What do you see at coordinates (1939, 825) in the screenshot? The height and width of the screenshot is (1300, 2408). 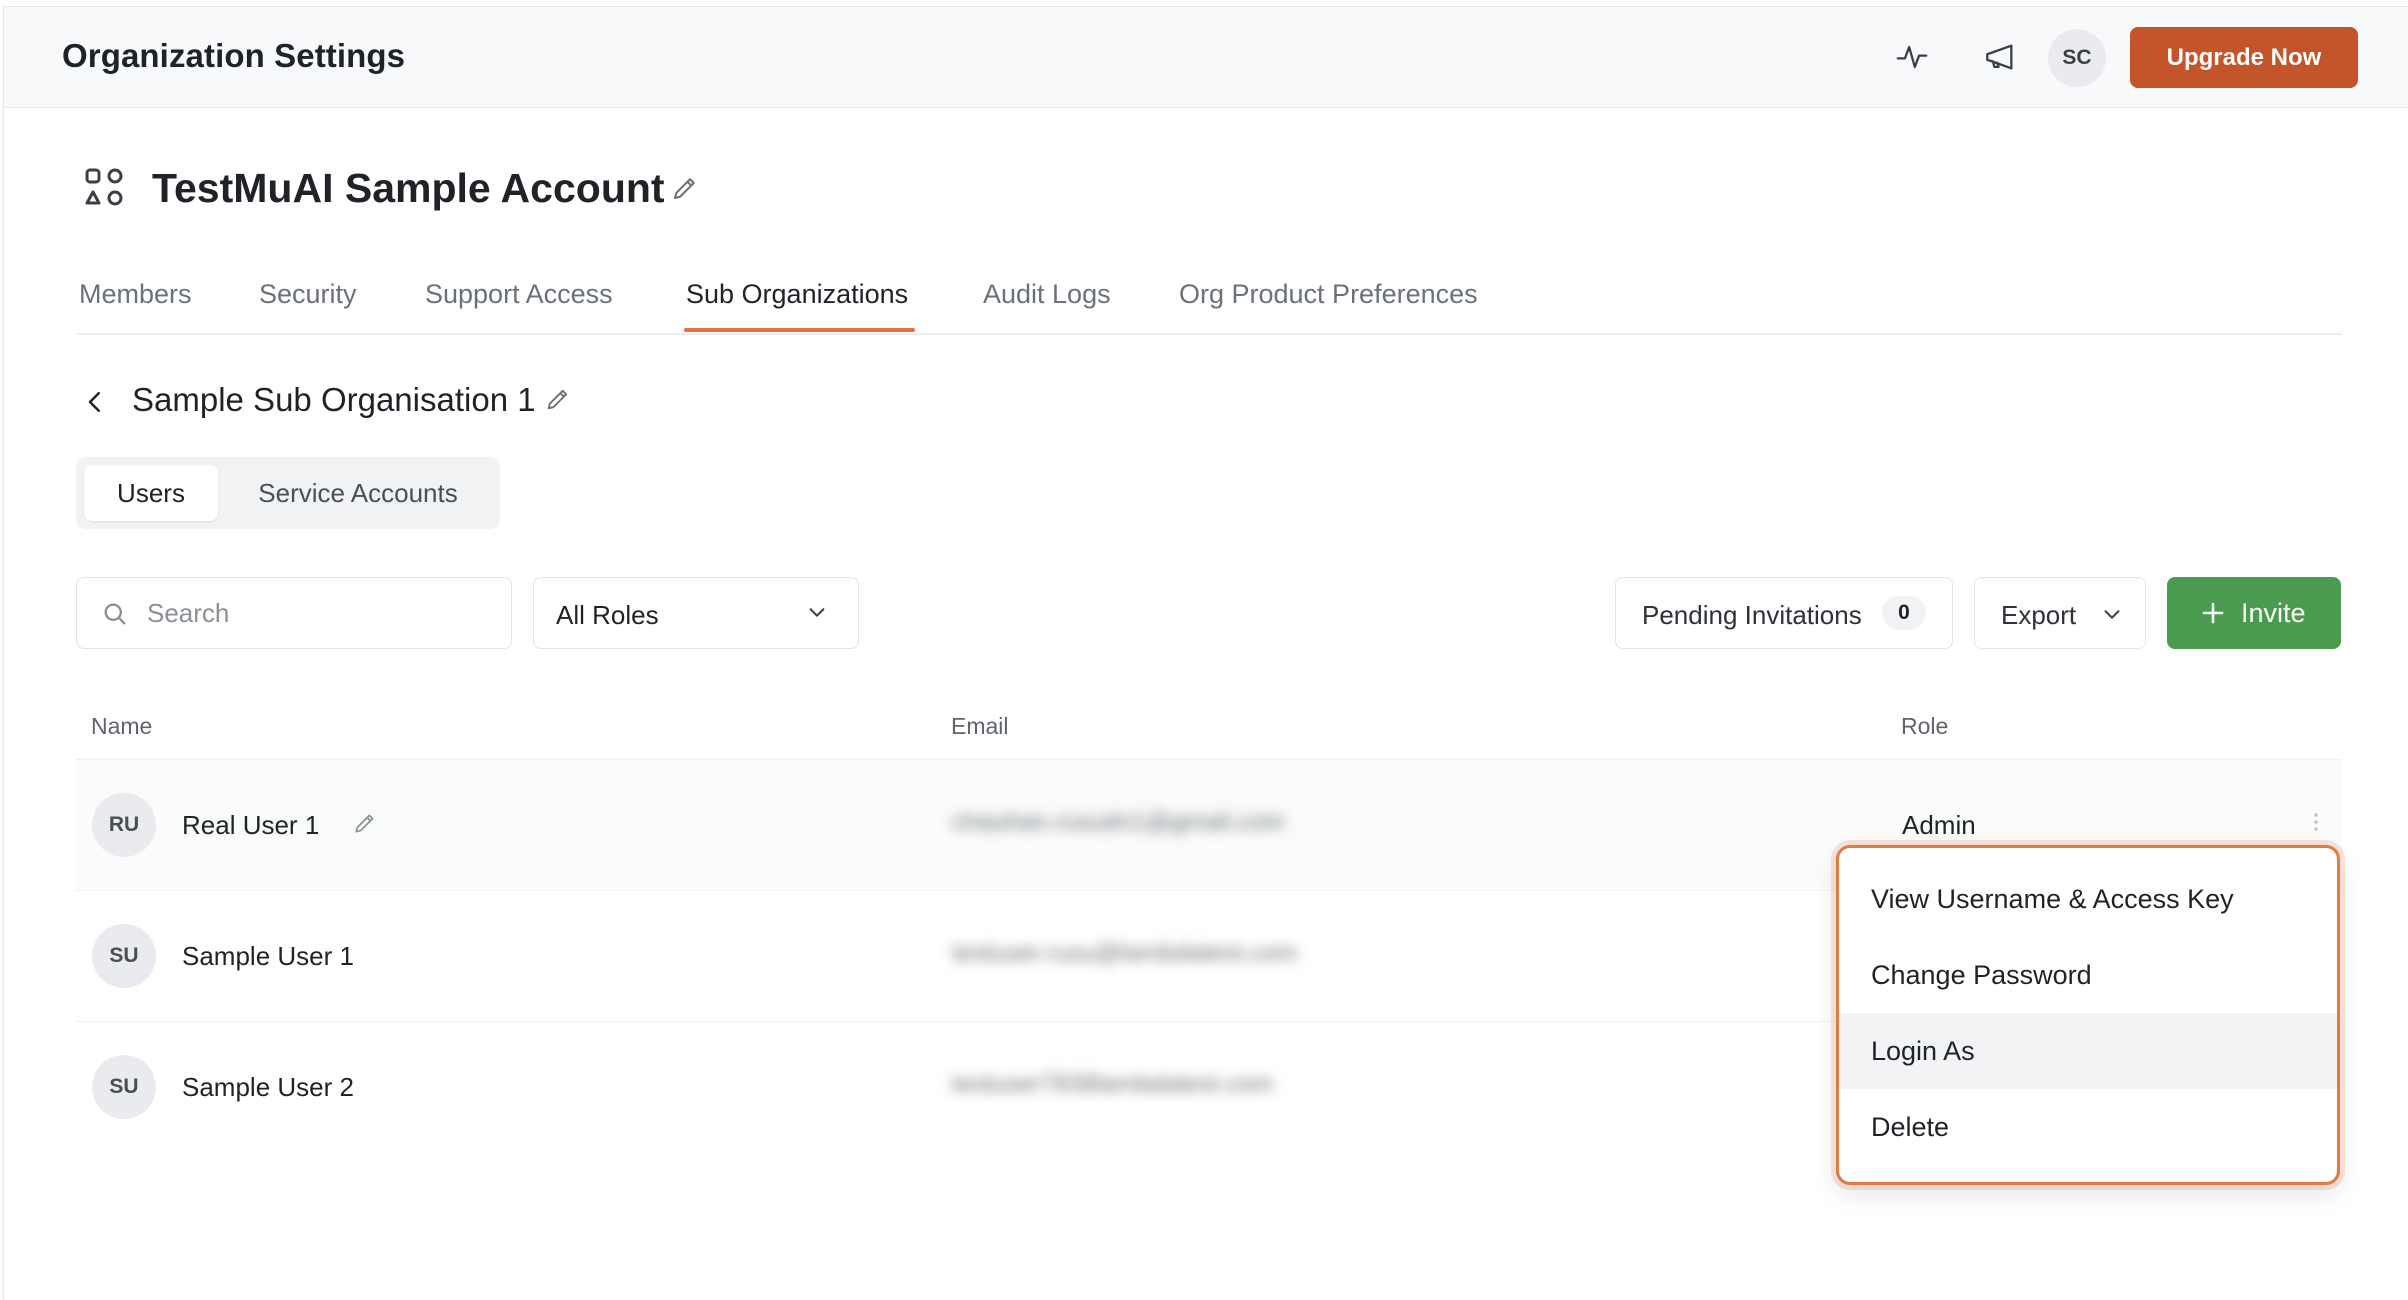 I see `user-role: Admin` at bounding box center [1939, 825].